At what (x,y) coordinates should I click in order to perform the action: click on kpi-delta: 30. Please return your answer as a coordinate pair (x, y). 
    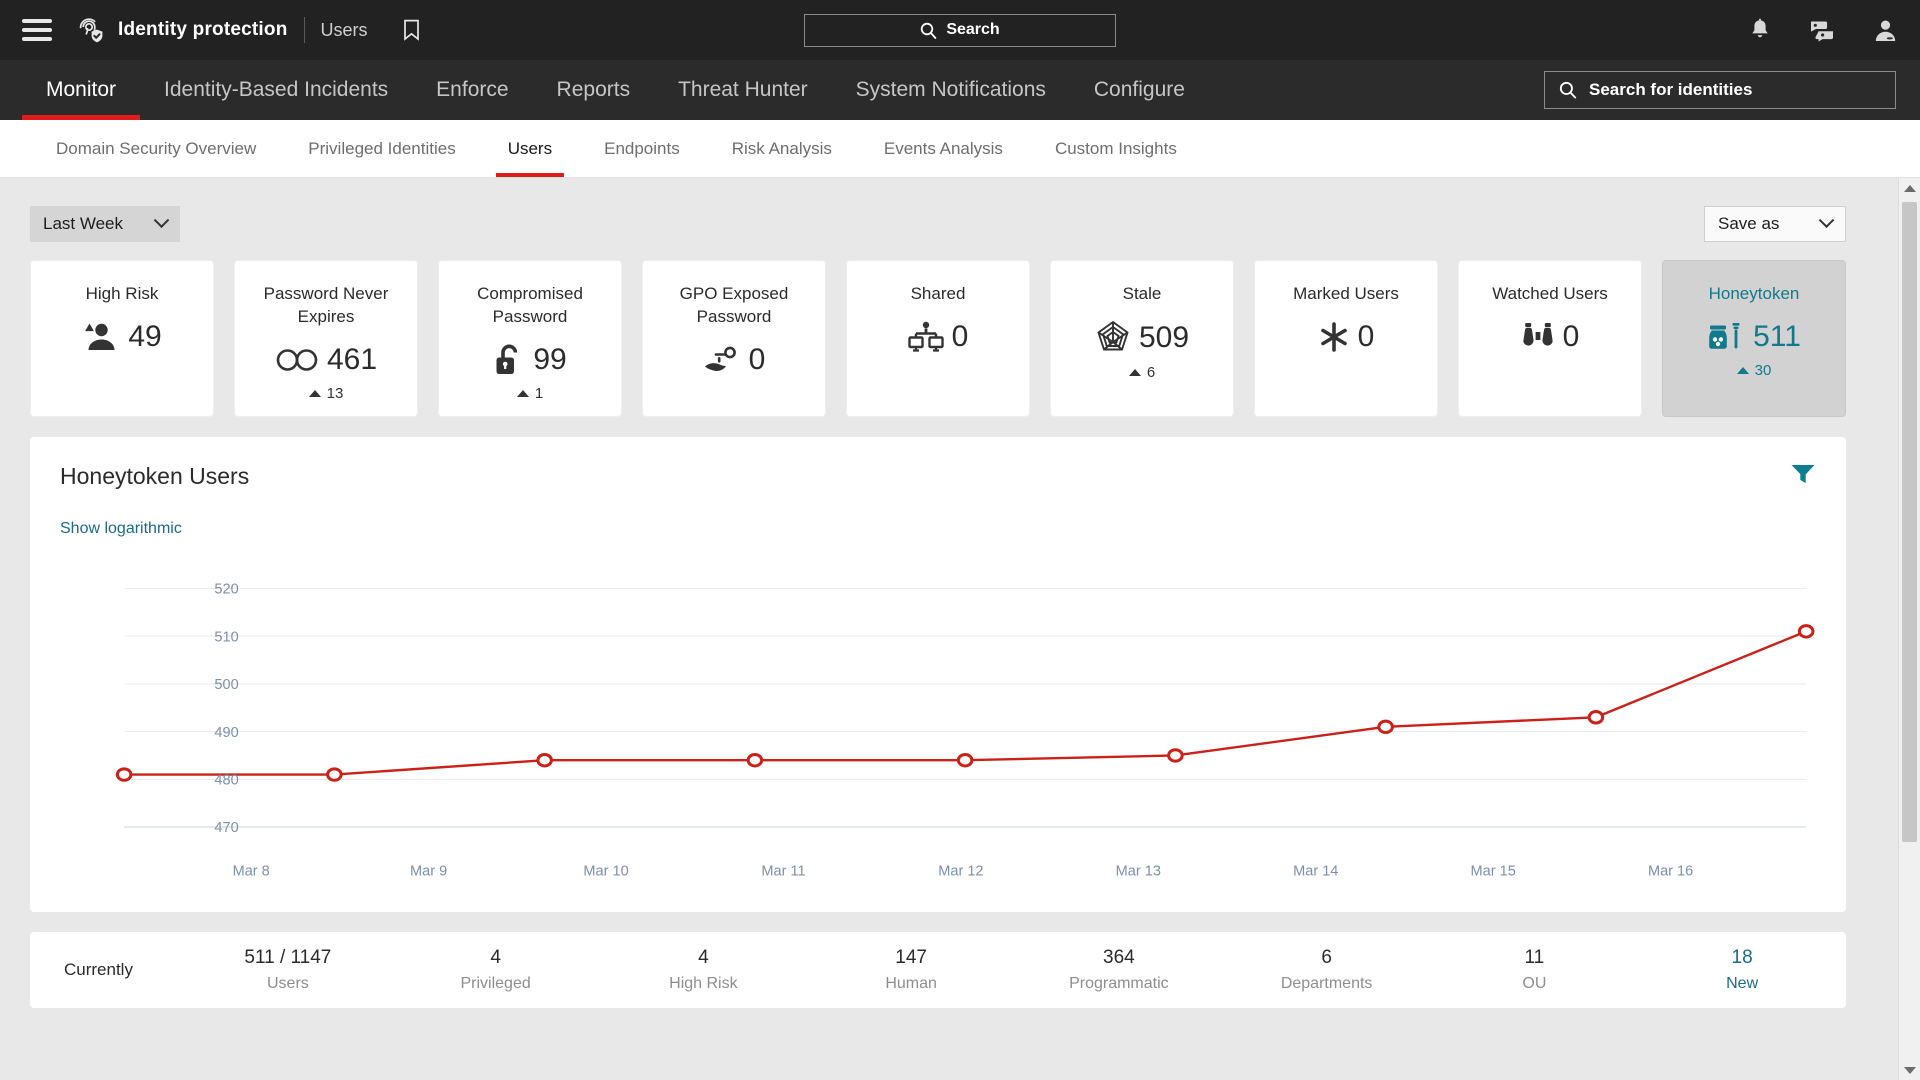
    Looking at the image, I should click on (1754, 370).